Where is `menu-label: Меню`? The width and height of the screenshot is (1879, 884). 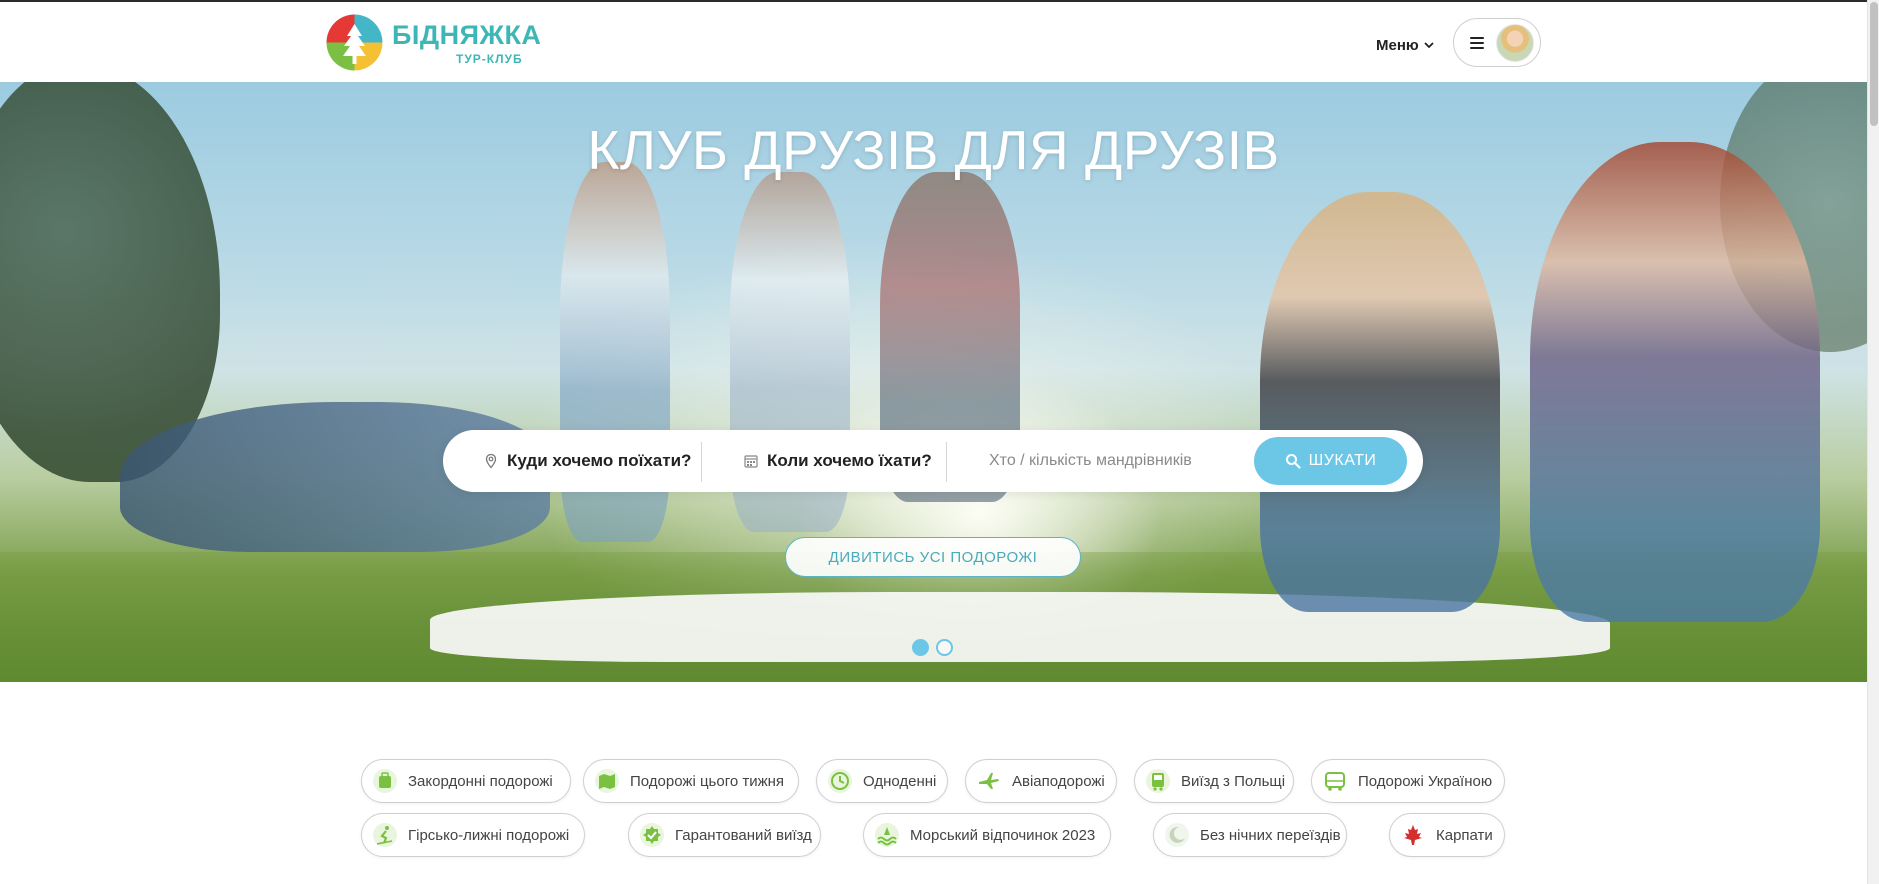
menu-label: Меню is located at coordinates (1397, 45).